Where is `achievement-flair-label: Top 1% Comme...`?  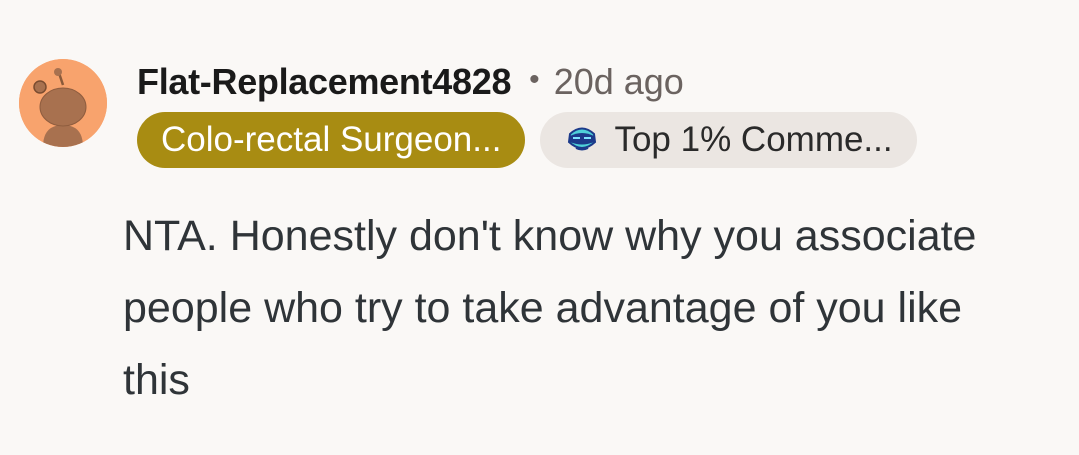 achievement-flair-label: Top 1% Comme... is located at coordinates (753, 139).